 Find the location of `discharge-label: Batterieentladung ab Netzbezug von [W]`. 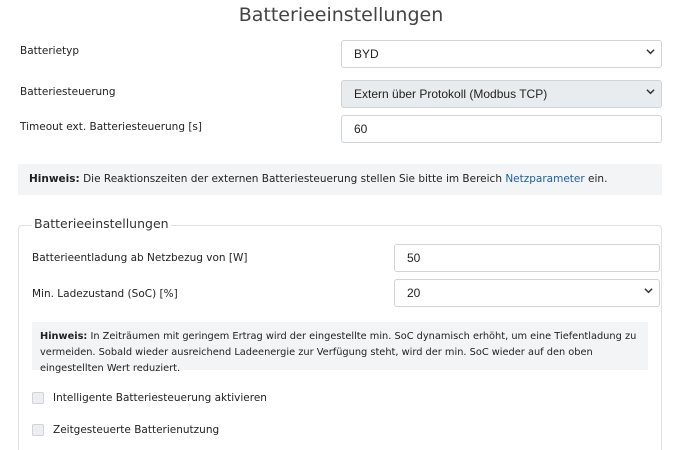

discharge-label: Batterieentladung ab Netzbezug von [W] is located at coordinates (140, 258).